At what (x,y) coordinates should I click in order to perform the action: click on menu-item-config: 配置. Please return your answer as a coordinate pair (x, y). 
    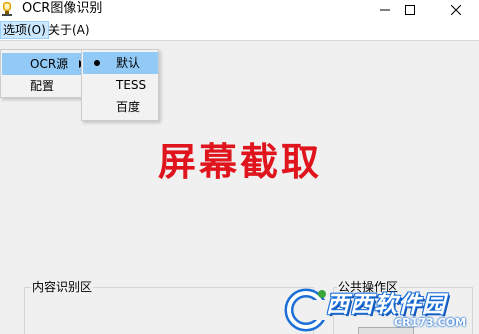
    Looking at the image, I should click on (45, 86).